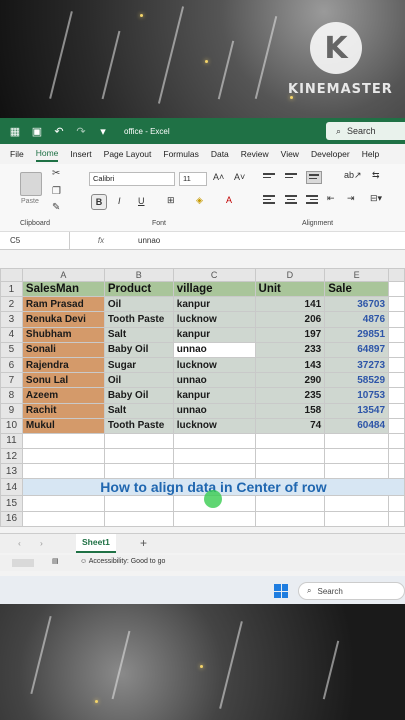 This screenshot has height=720, width=405. I want to click on salesman-cell: Shubham, so click(63, 334).